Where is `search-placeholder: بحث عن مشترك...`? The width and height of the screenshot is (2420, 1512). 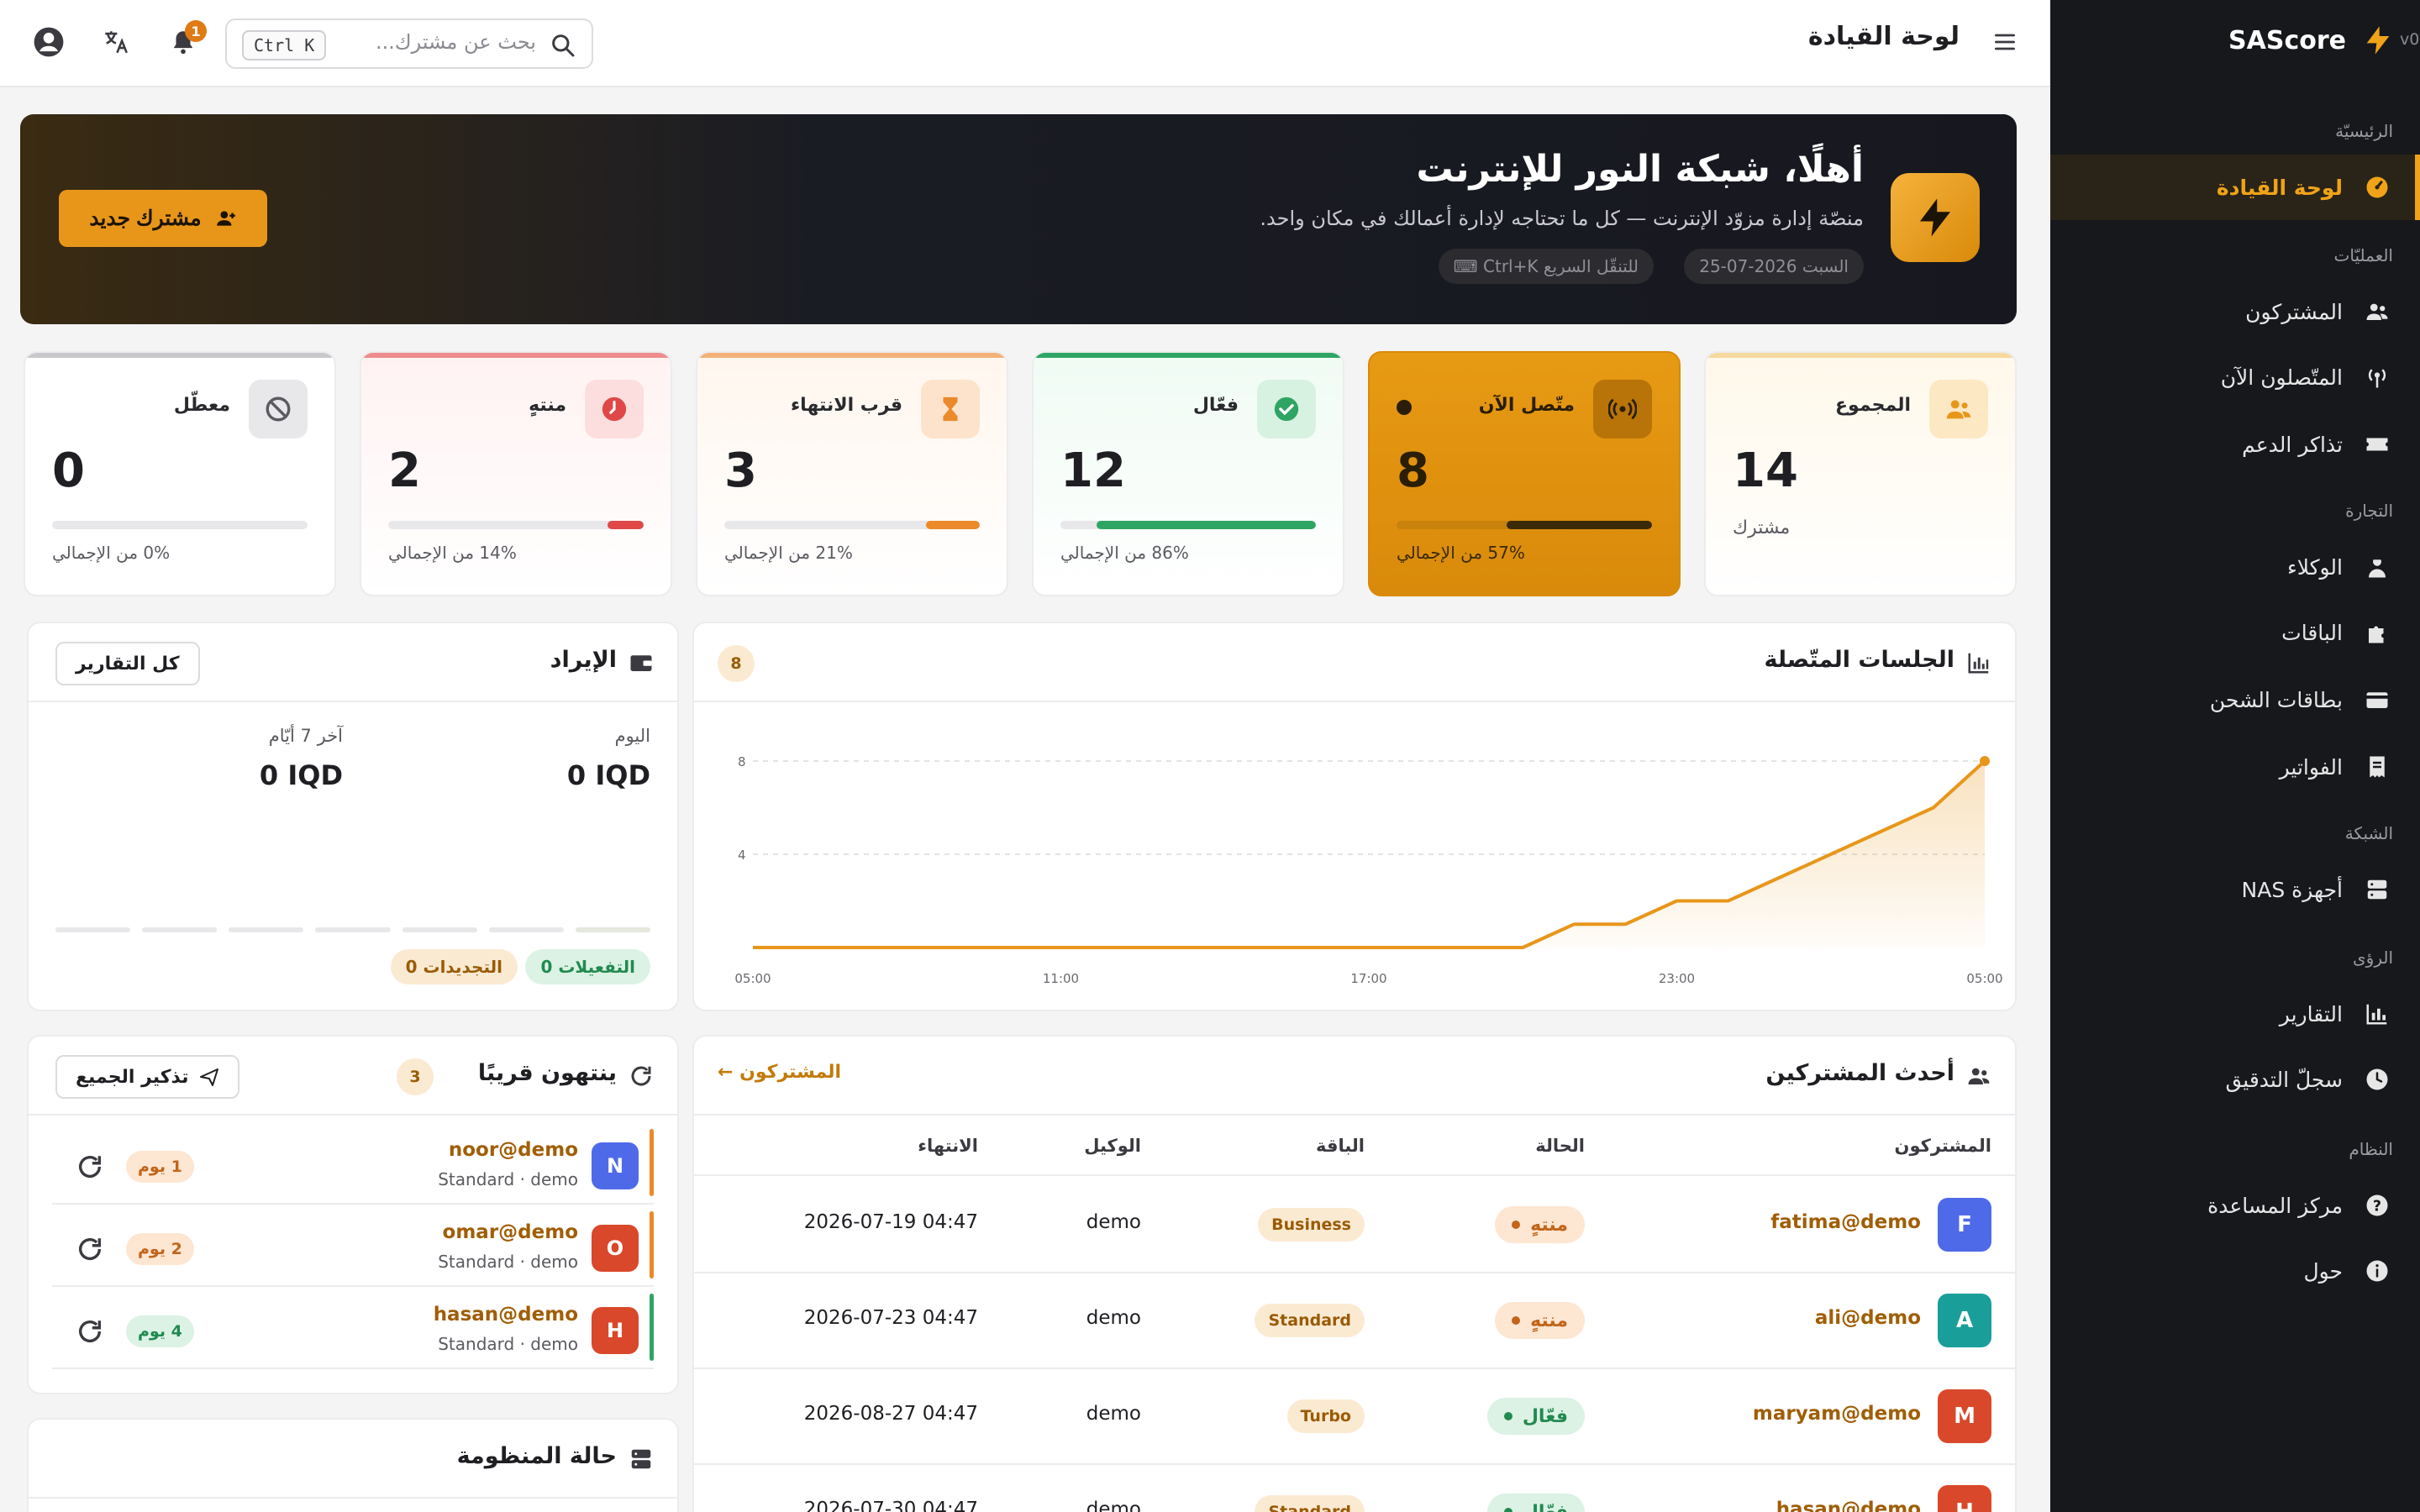
search-placeholder: بحث عن مشترك... is located at coordinates (455, 42).